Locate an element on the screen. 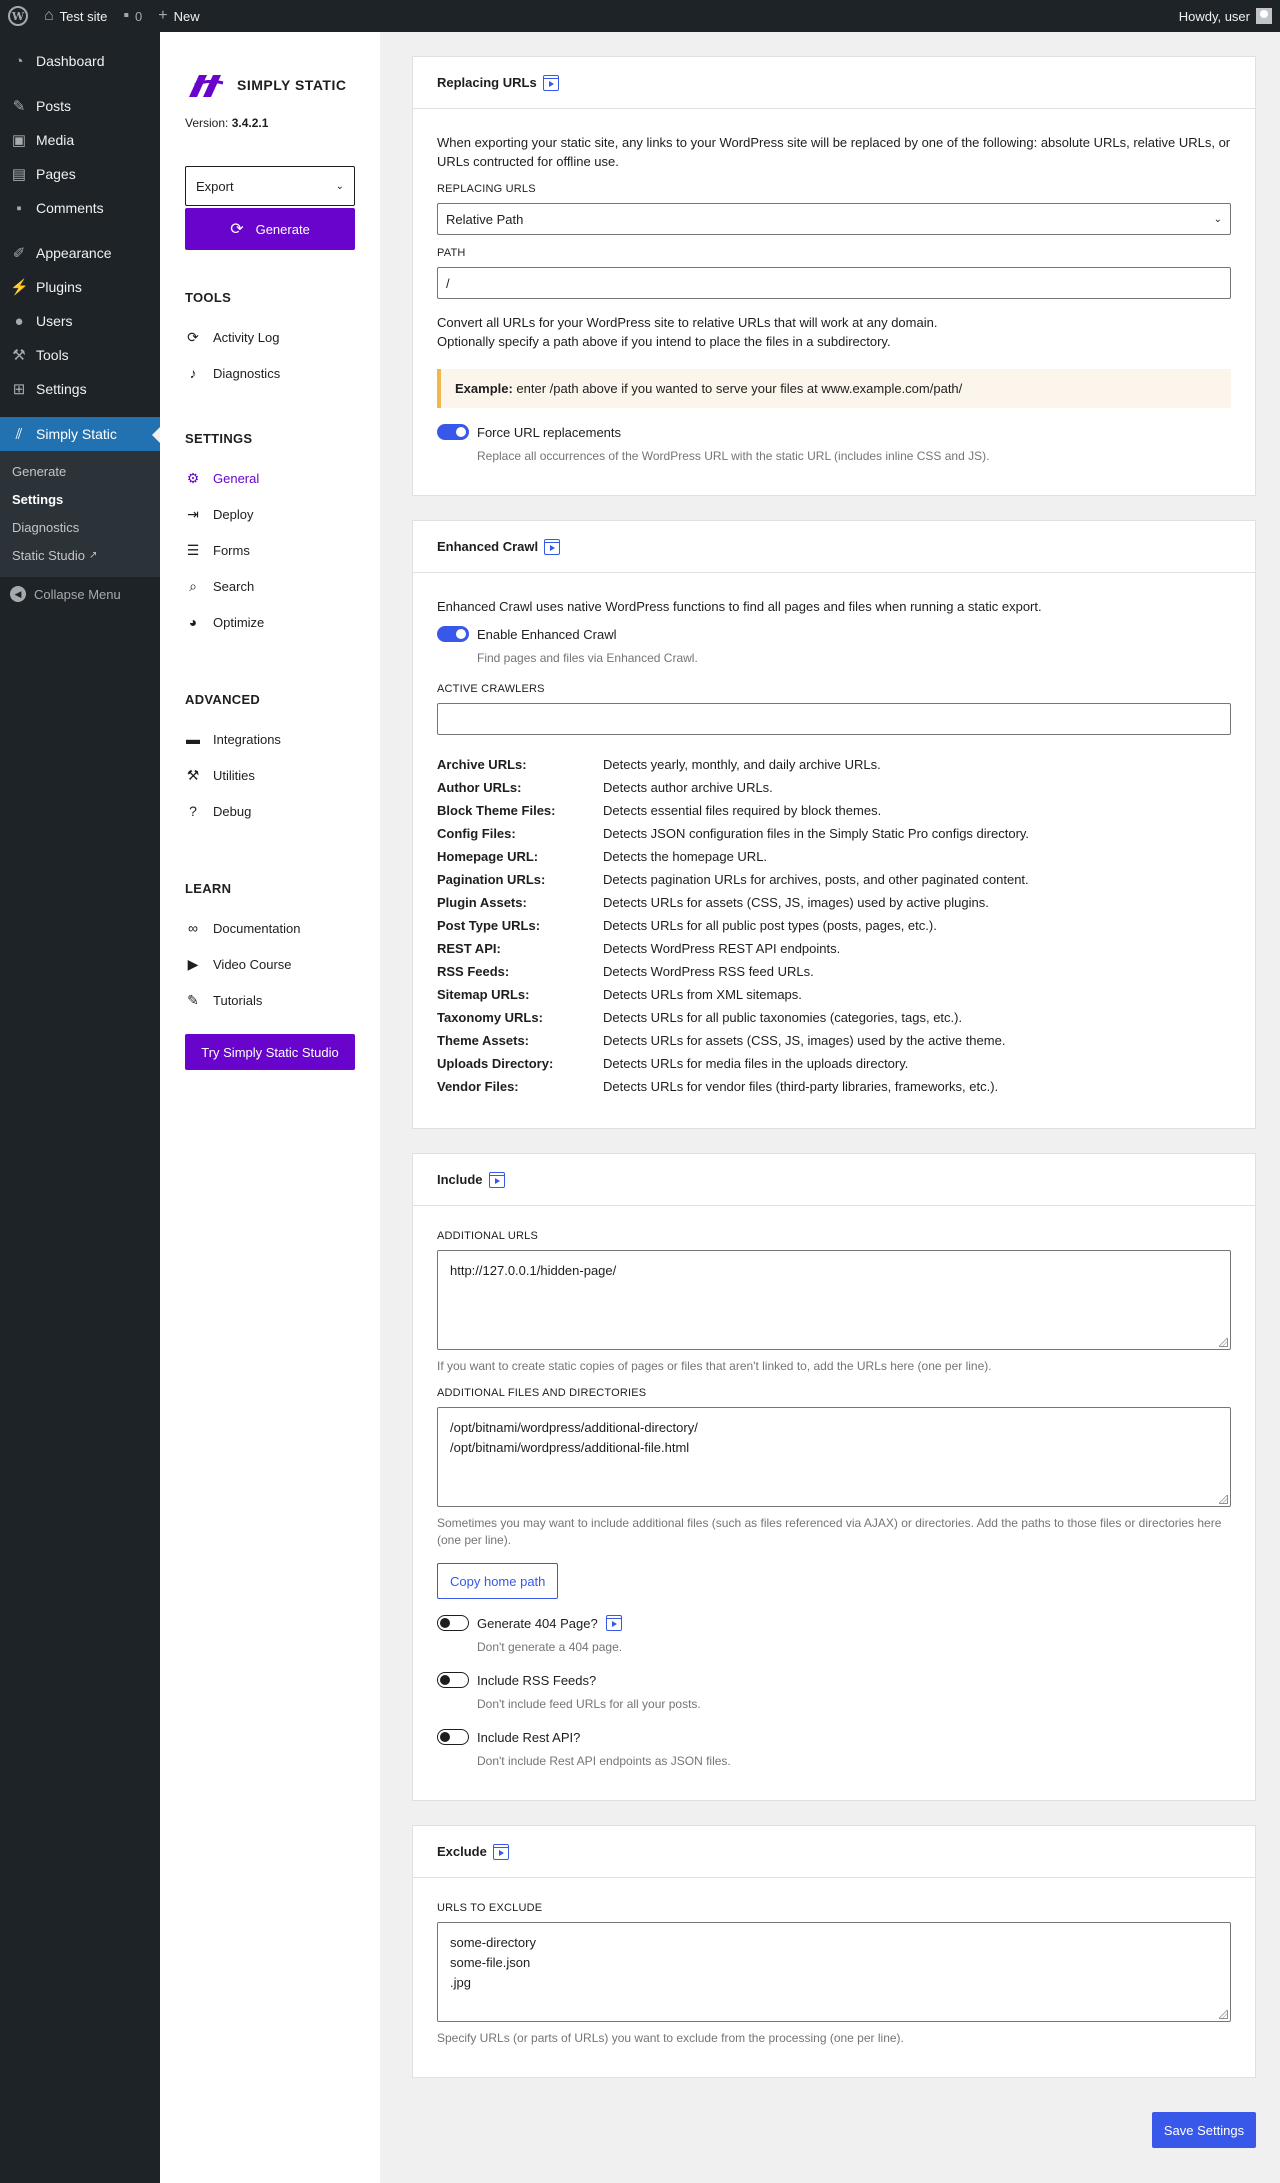 This screenshot has width=1280, height=2183. menu-item-plugins: ⚡ Plugins is located at coordinates (80, 287).